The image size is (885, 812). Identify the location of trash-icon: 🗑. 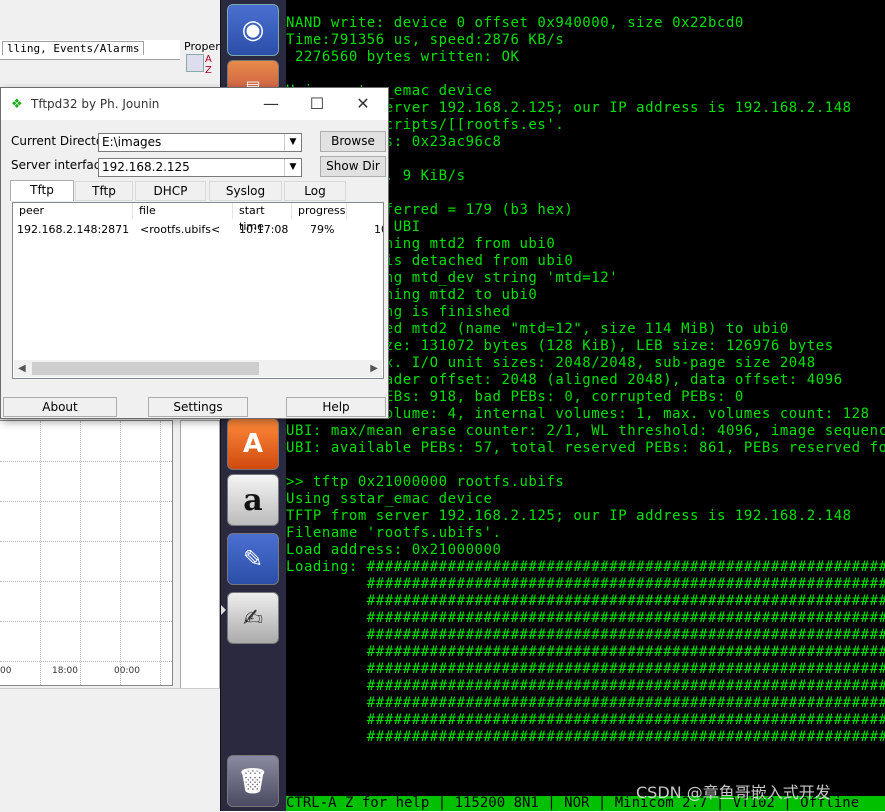
(253, 781).